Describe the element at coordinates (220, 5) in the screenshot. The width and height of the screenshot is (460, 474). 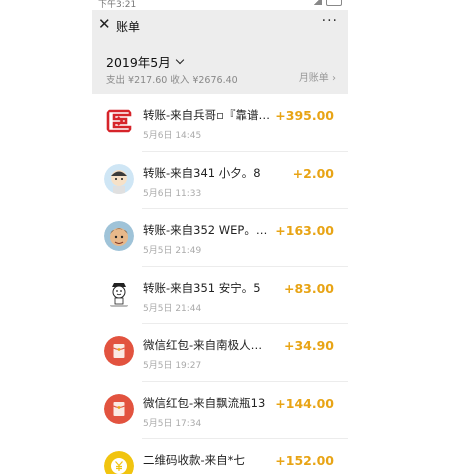
I see `status-bar: 下午3:21` at that location.